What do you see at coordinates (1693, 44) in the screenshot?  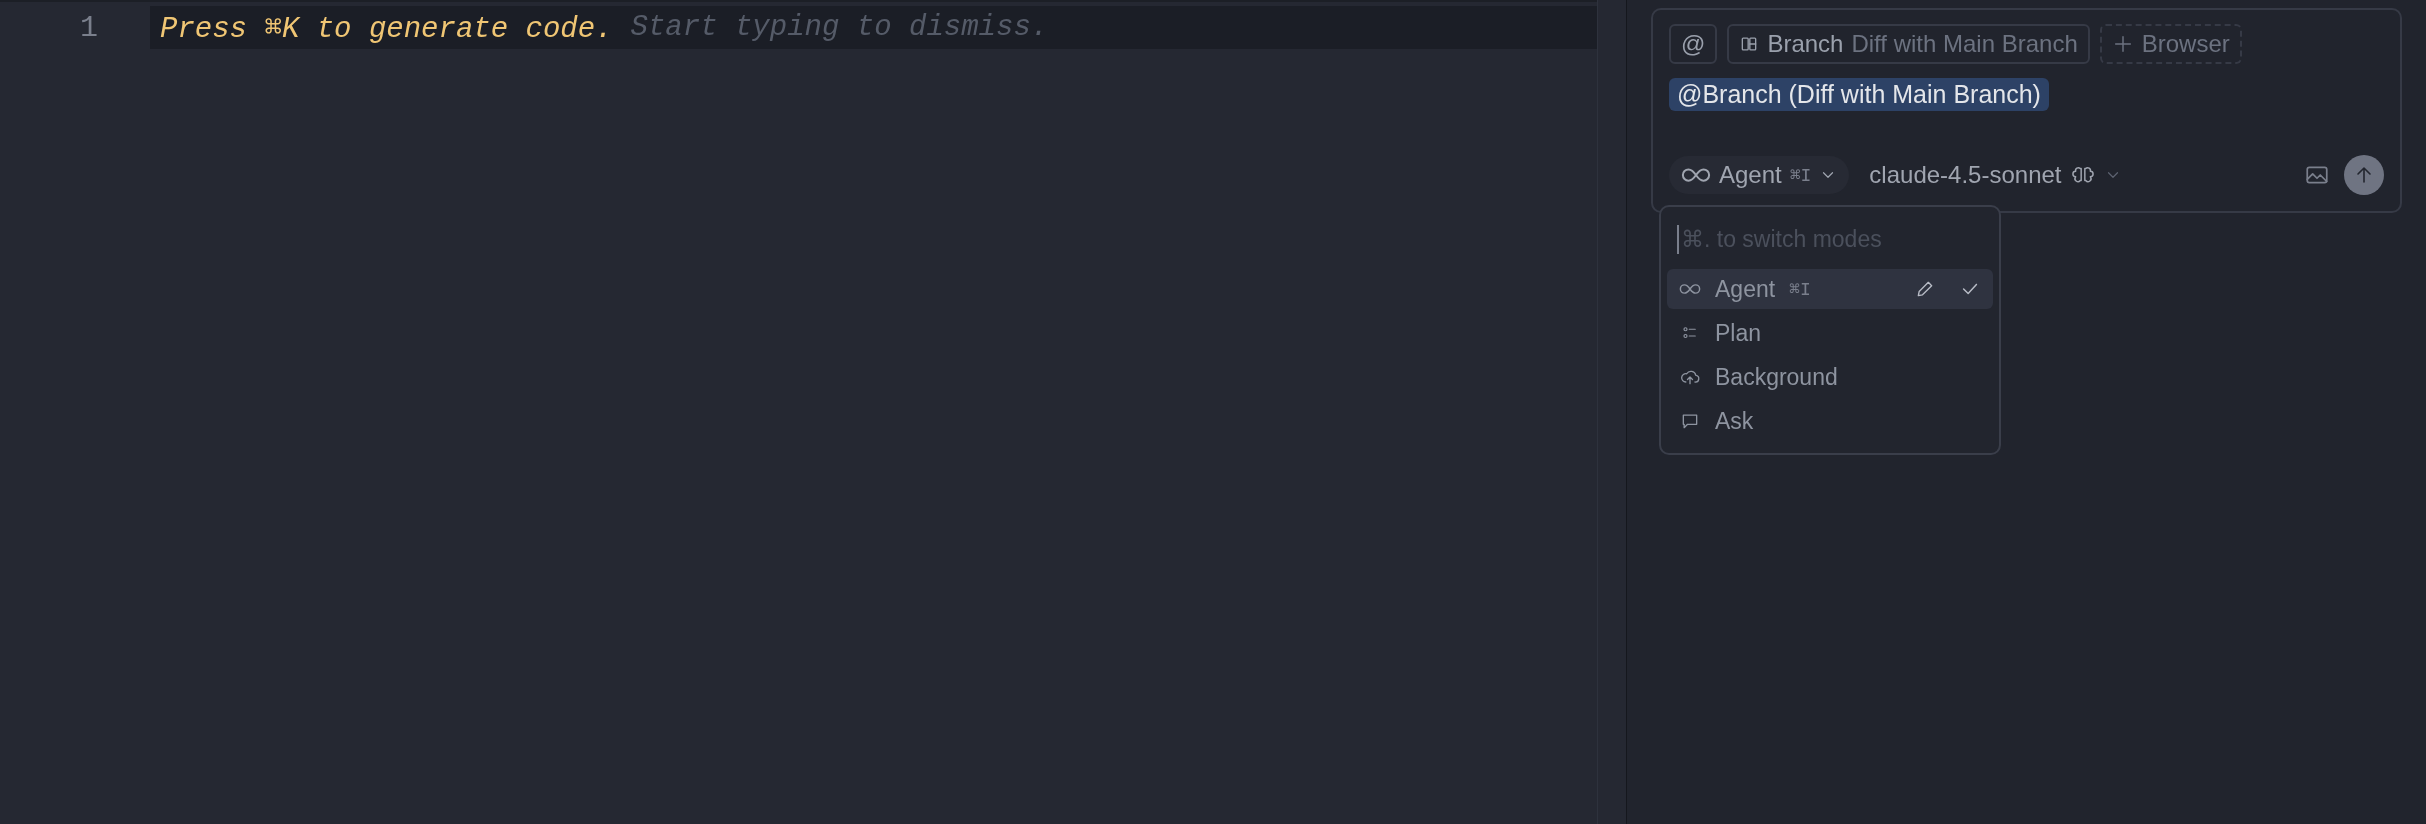 I see `mention-chip: @` at bounding box center [1693, 44].